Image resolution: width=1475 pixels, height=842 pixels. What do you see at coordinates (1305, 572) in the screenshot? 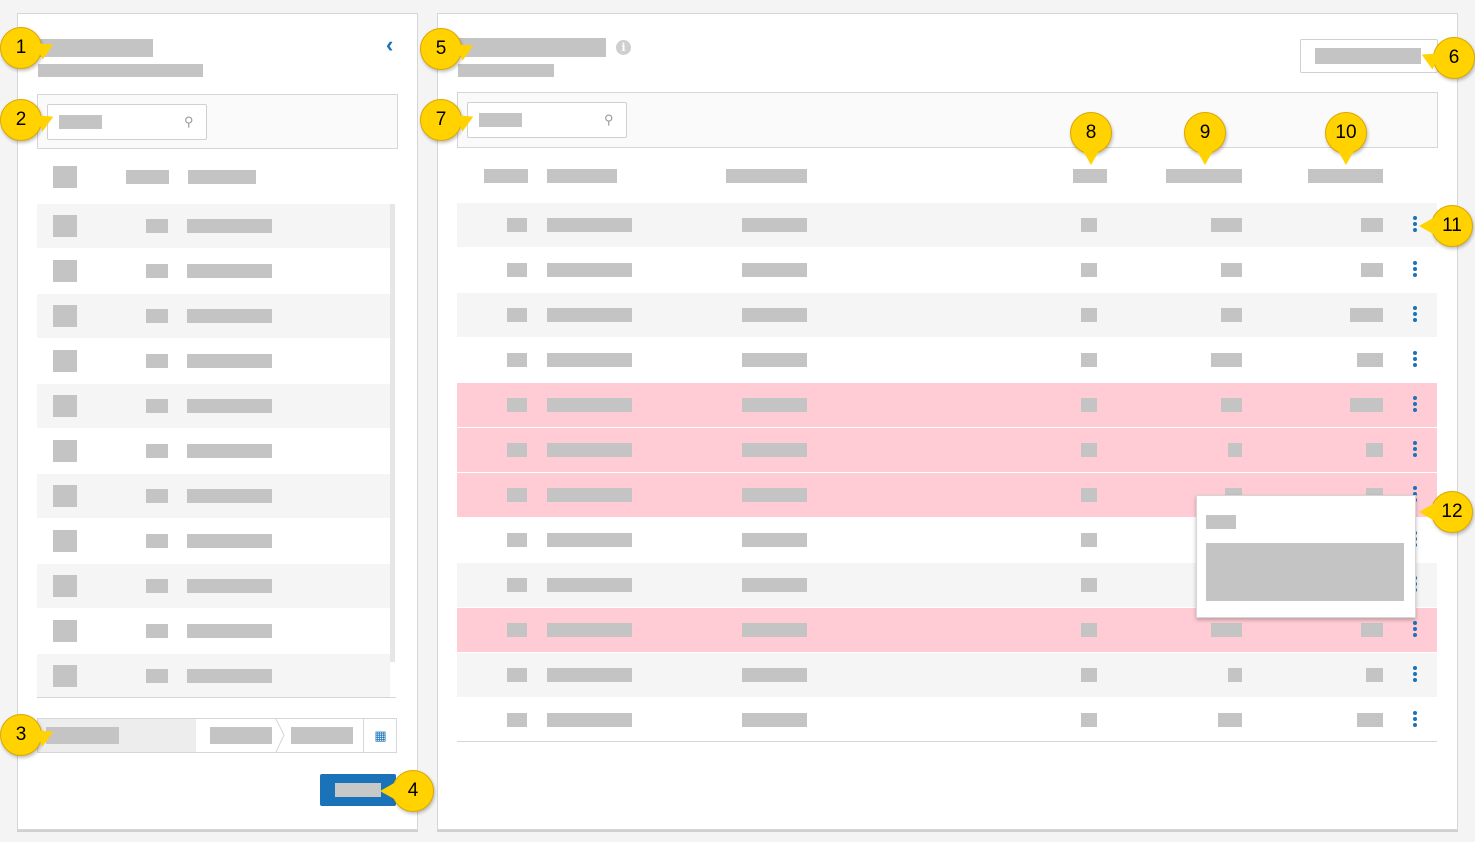
I see `row-action-menu-item` at bounding box center [1305, 572].